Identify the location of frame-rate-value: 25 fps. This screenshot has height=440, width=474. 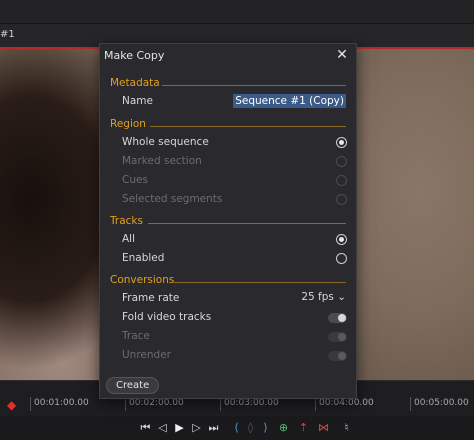
(317, 297).